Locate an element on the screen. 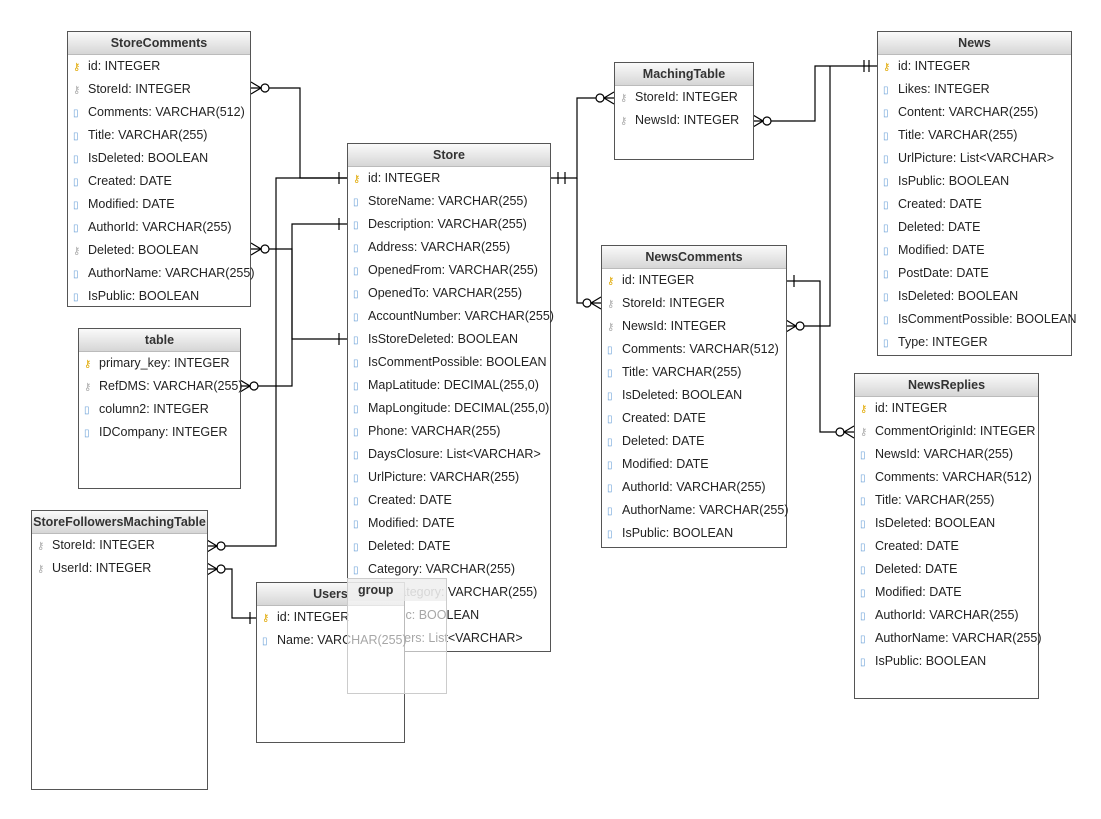  table-column: ▯ NewsId: VARCHAR(255) is located at coordinates (946, 454).